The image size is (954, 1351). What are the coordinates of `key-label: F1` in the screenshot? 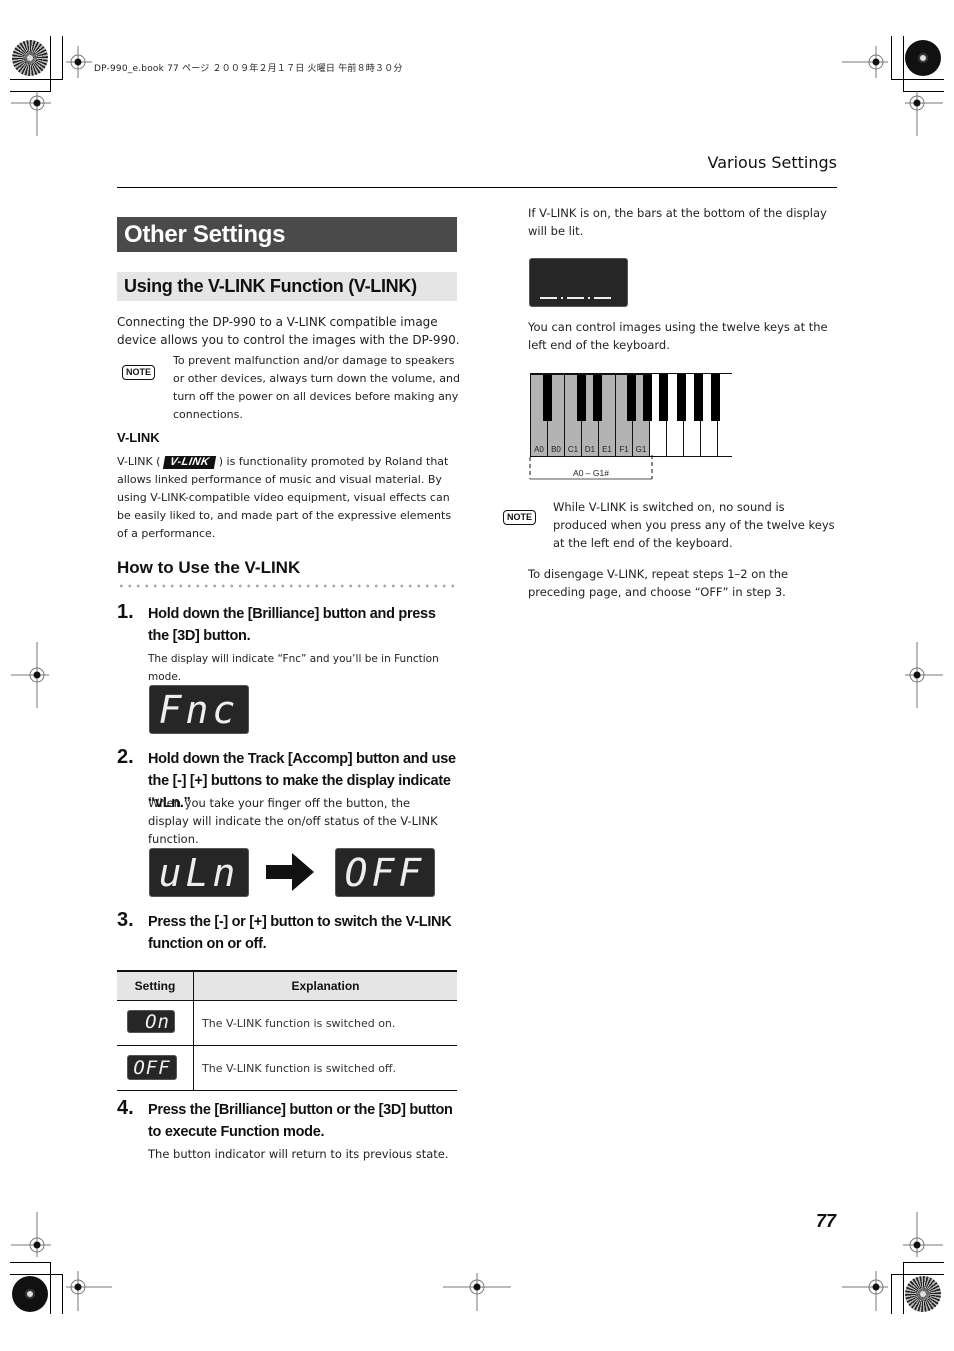 It's located at (624, 449).